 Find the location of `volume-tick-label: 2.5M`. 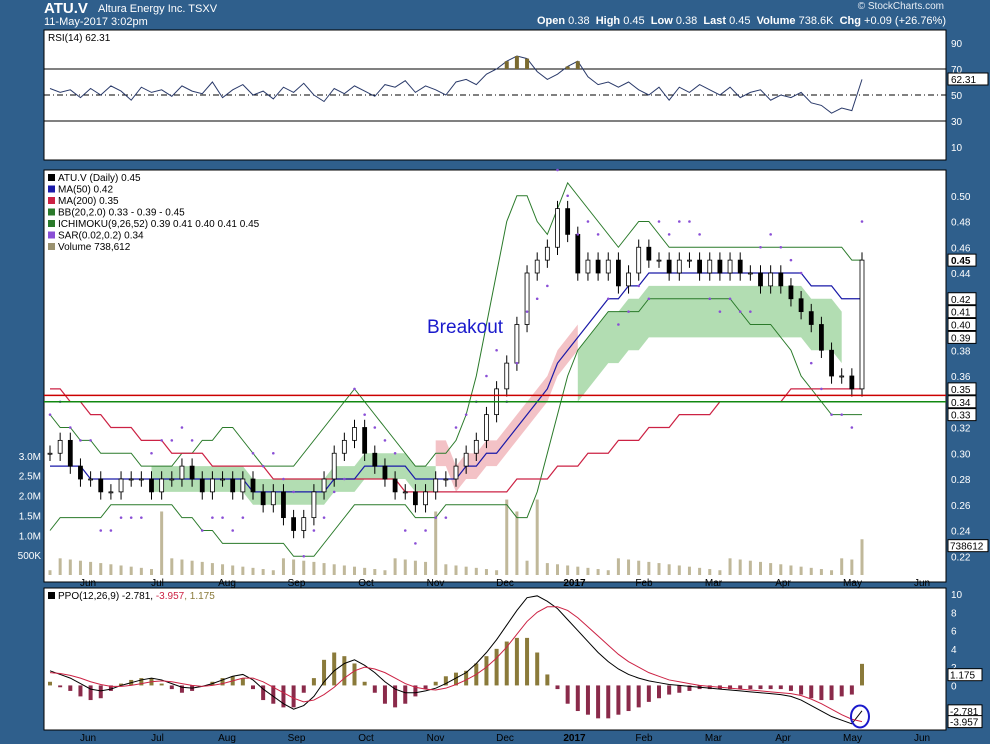

volume-tick-label: 2.5M is located at coordinates (30, 477).